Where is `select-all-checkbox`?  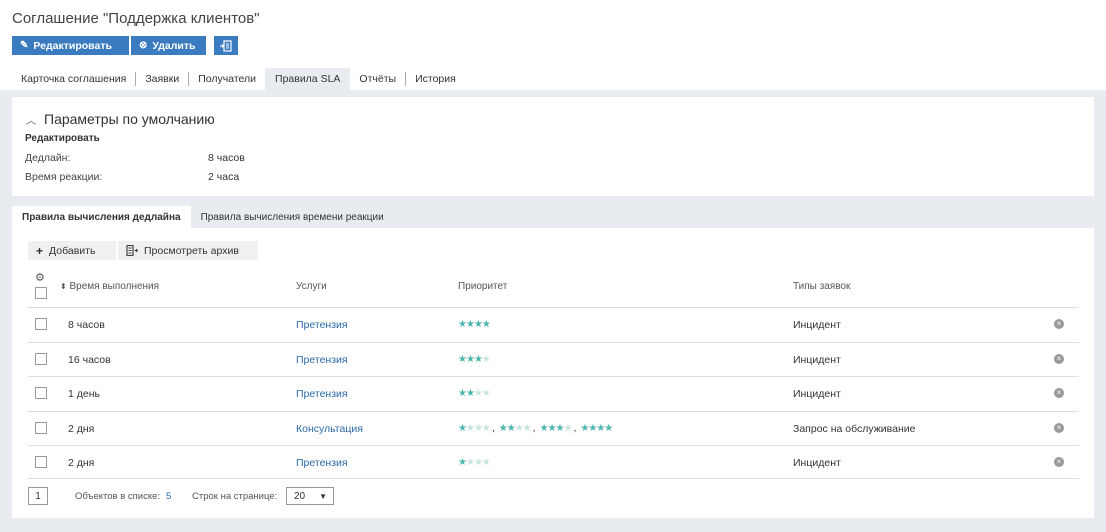 select-all-checkbox is located at coordinates (41, 293).